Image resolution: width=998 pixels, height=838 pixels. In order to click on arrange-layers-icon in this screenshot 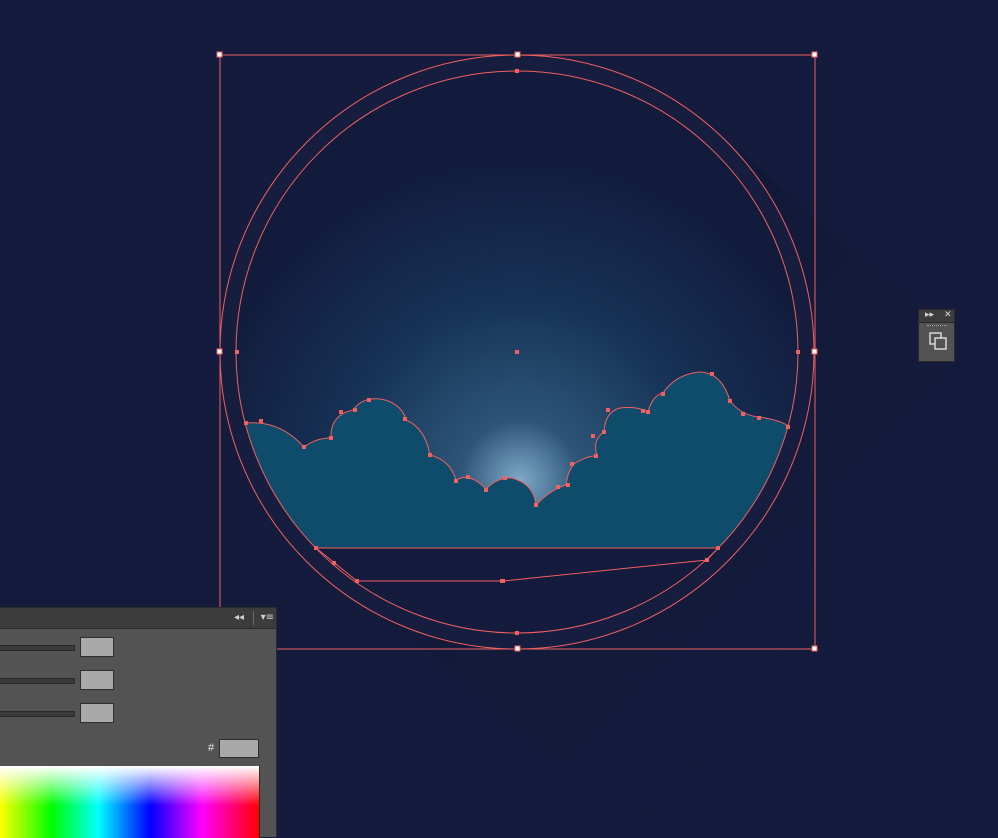, I will do `click(938, 341)`.